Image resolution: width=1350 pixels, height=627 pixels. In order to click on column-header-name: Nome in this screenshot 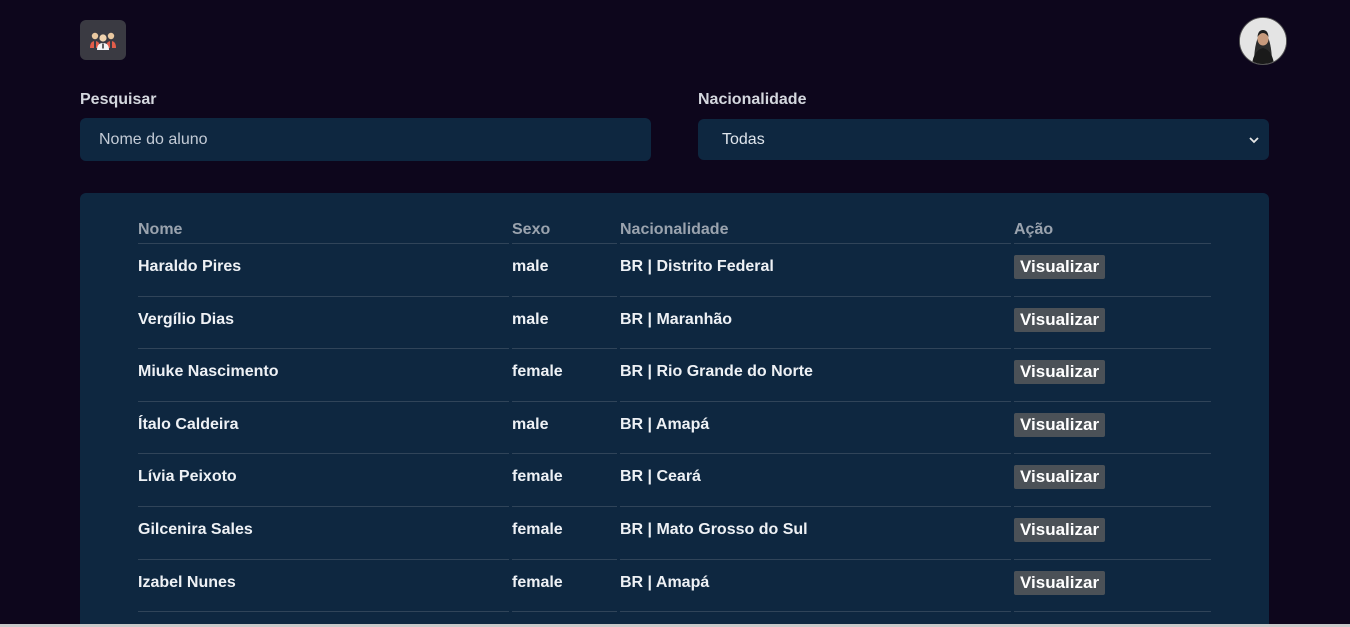, I will do `click(160, 229)`.